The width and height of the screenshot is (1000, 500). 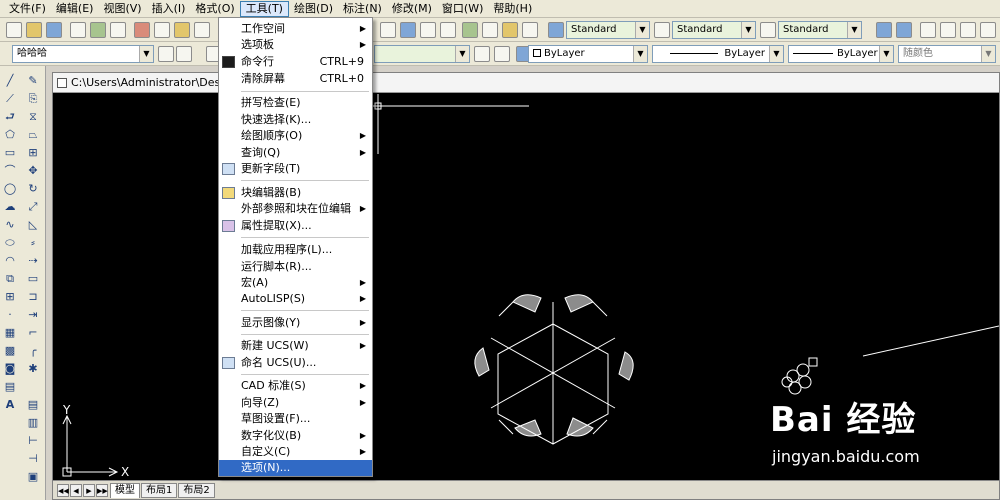 What do you see at coordinates (33, 171) in the screenshot?
I see `move-icon: ✥` at bounding box center [33, 171].